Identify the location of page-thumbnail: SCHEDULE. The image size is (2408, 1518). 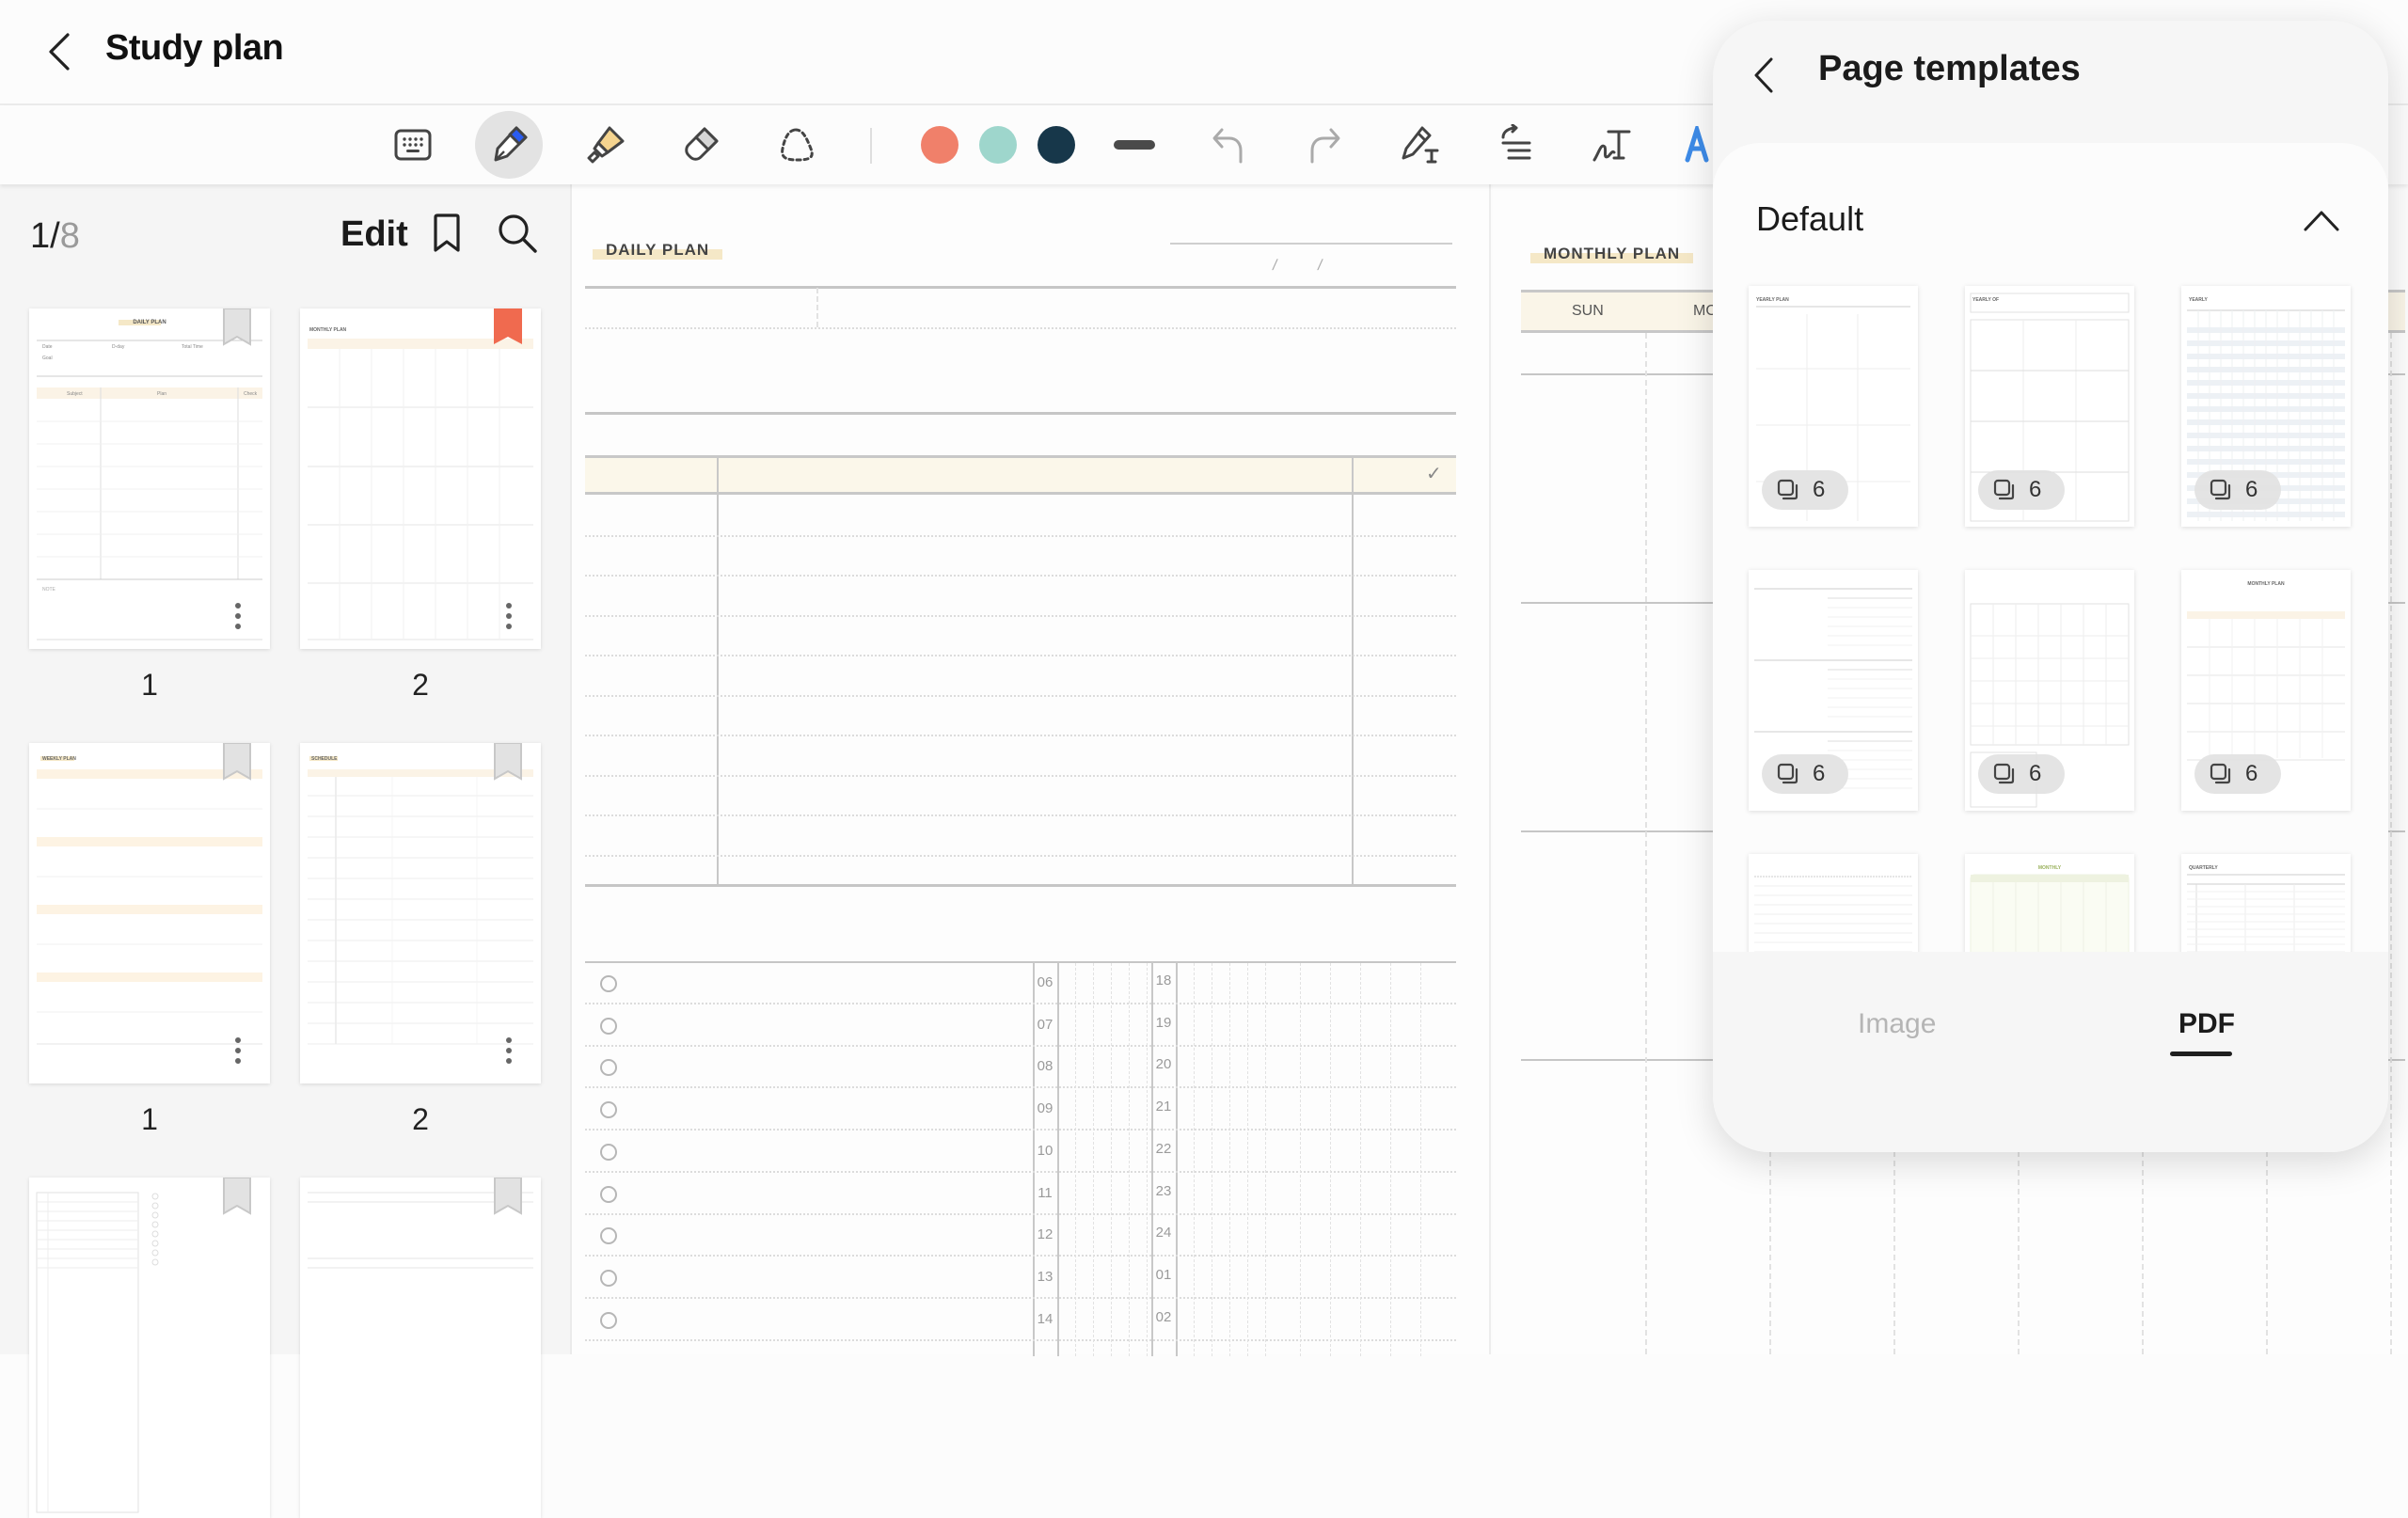
(421, 913).